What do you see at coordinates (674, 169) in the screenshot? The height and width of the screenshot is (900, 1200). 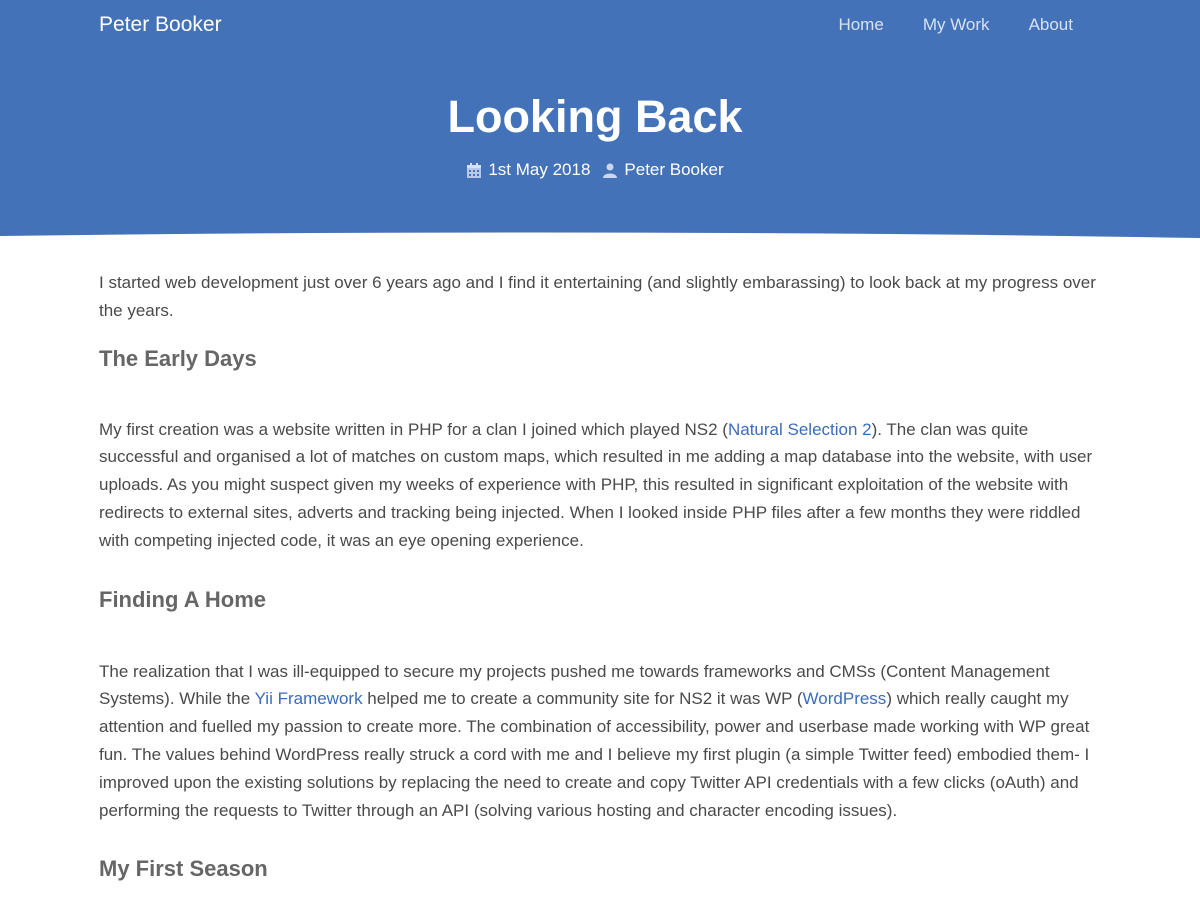 I see `post-author: Peter Booker` at bounding box center [674, 169].